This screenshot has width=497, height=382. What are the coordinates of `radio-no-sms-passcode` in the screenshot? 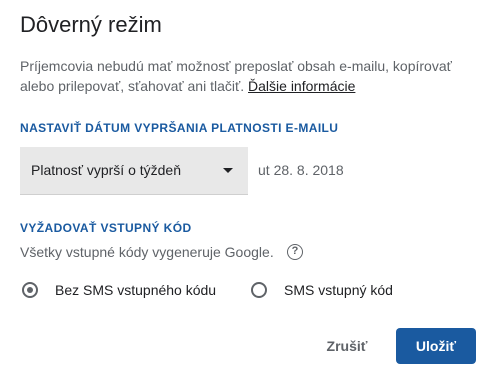 It's located at (30, 290).